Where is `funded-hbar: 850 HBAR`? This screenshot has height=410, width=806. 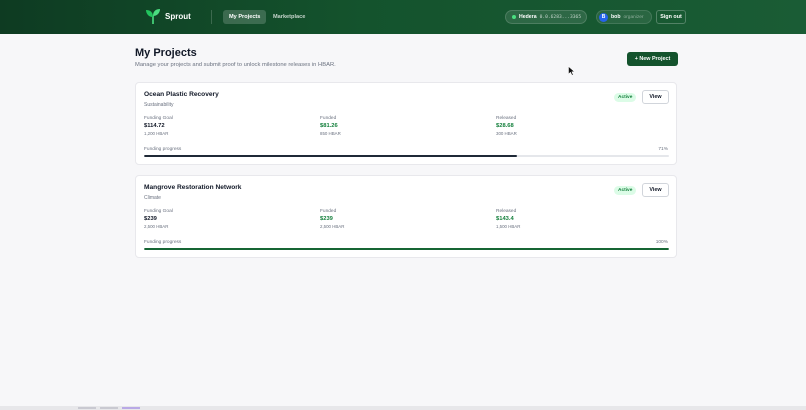
funded-hbar: 850 HBAR is located at coordinates (330, 133).